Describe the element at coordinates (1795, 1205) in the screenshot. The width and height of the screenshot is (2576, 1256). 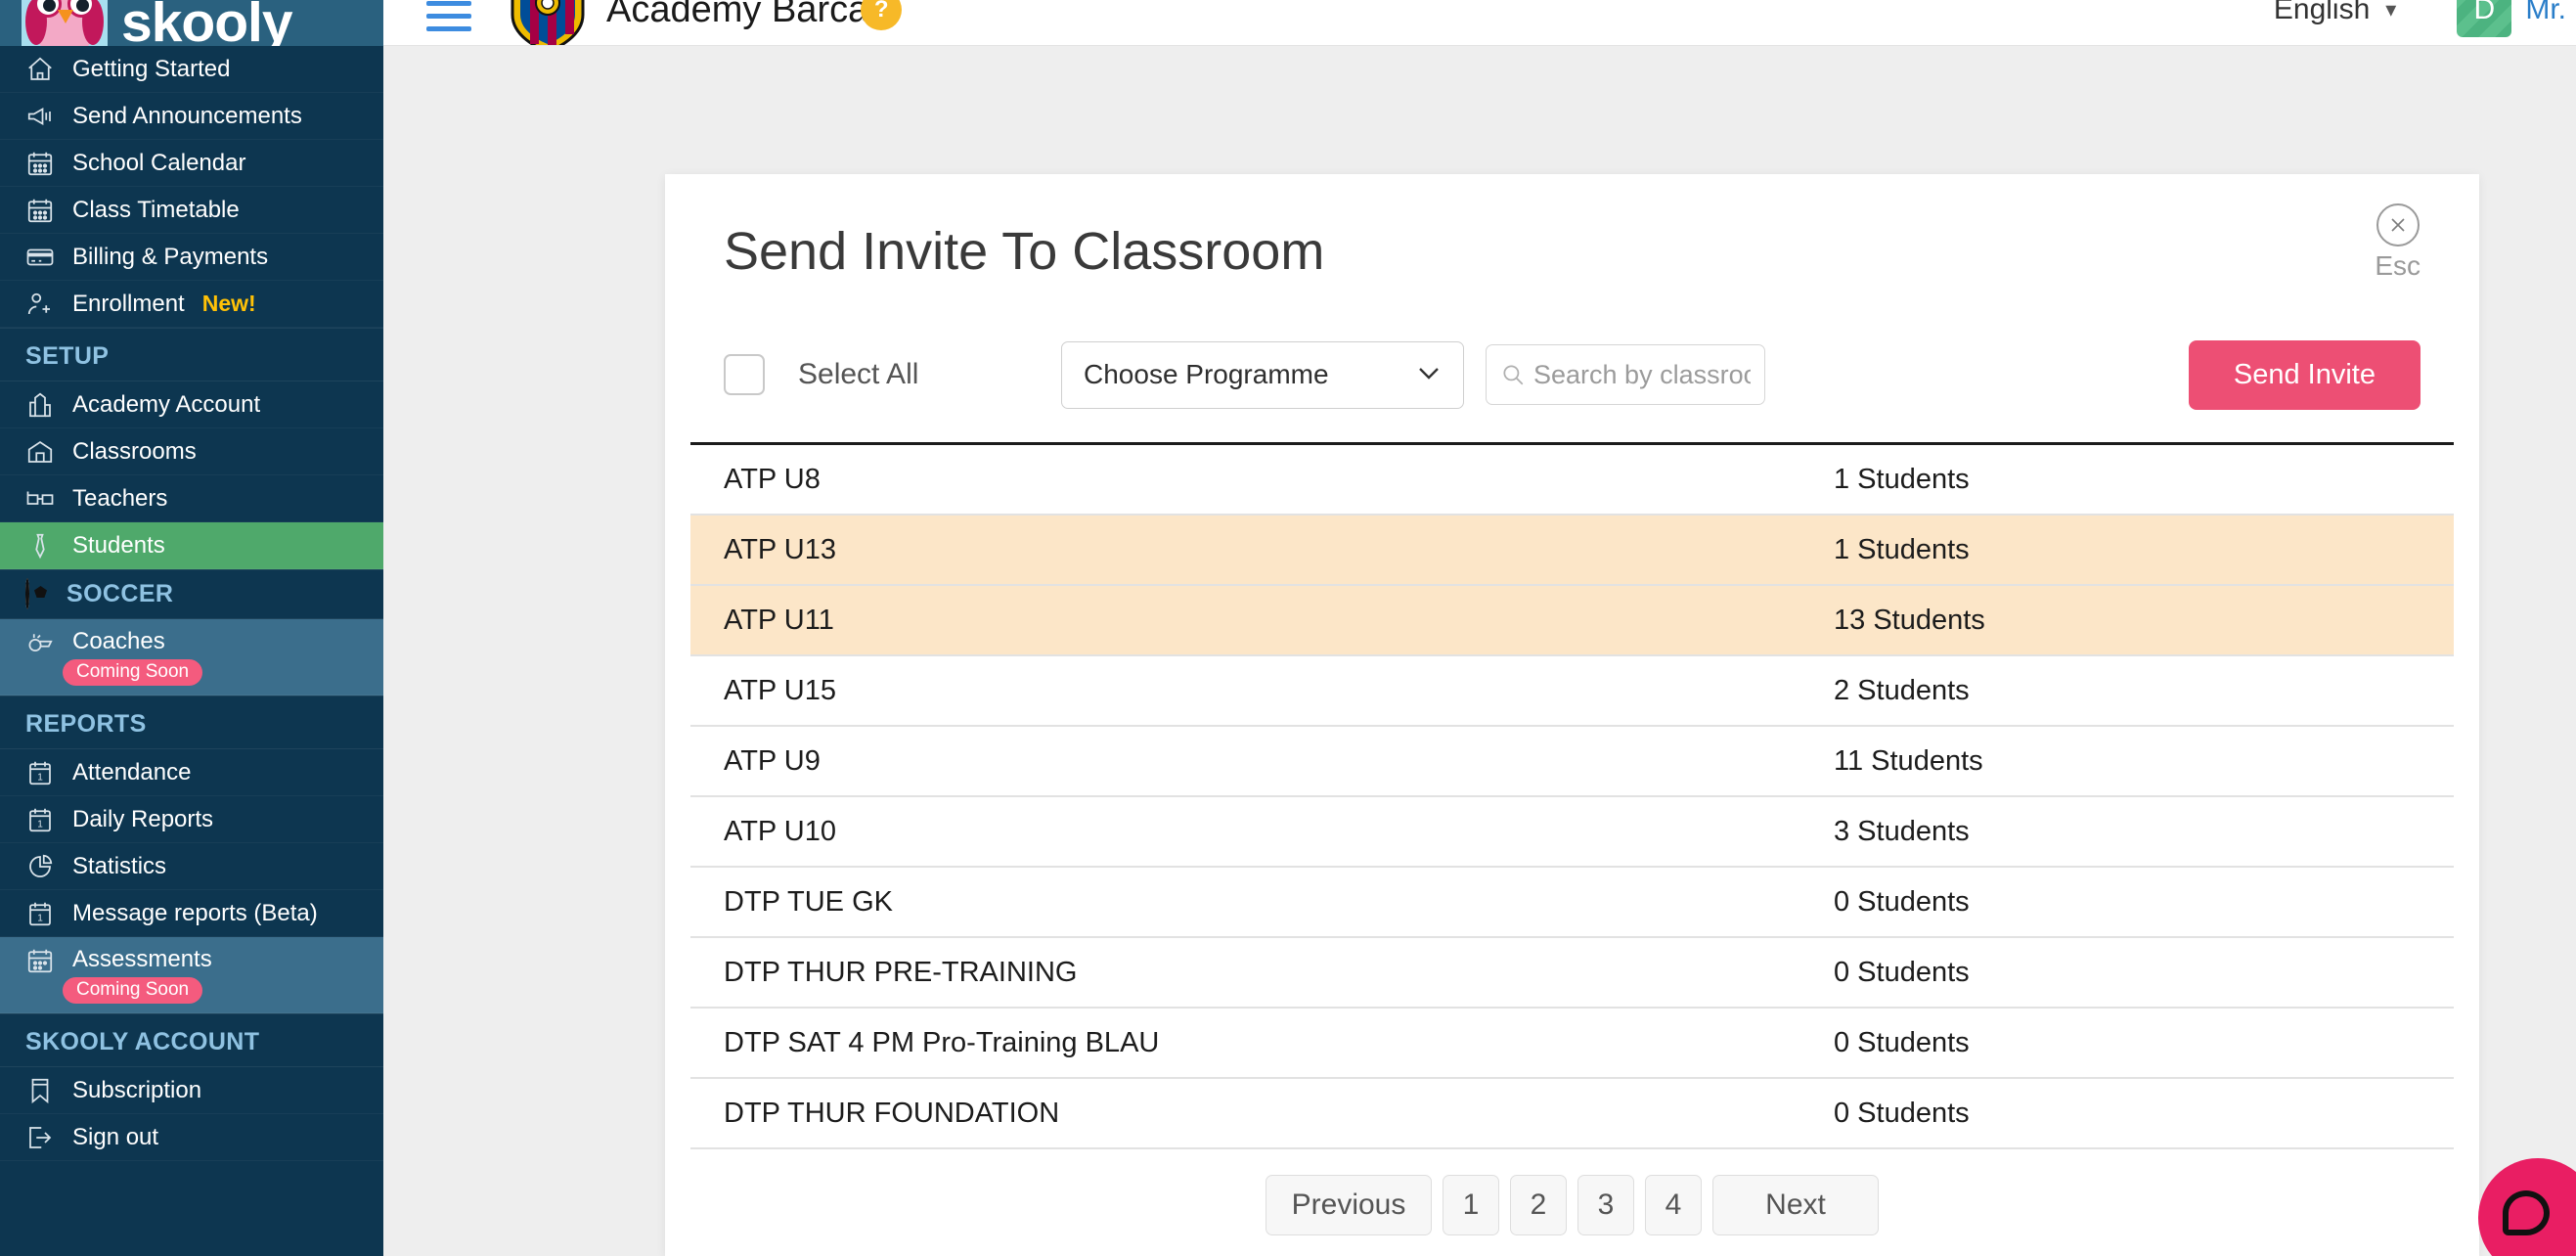
I see `pagination-next: Next` at that location.